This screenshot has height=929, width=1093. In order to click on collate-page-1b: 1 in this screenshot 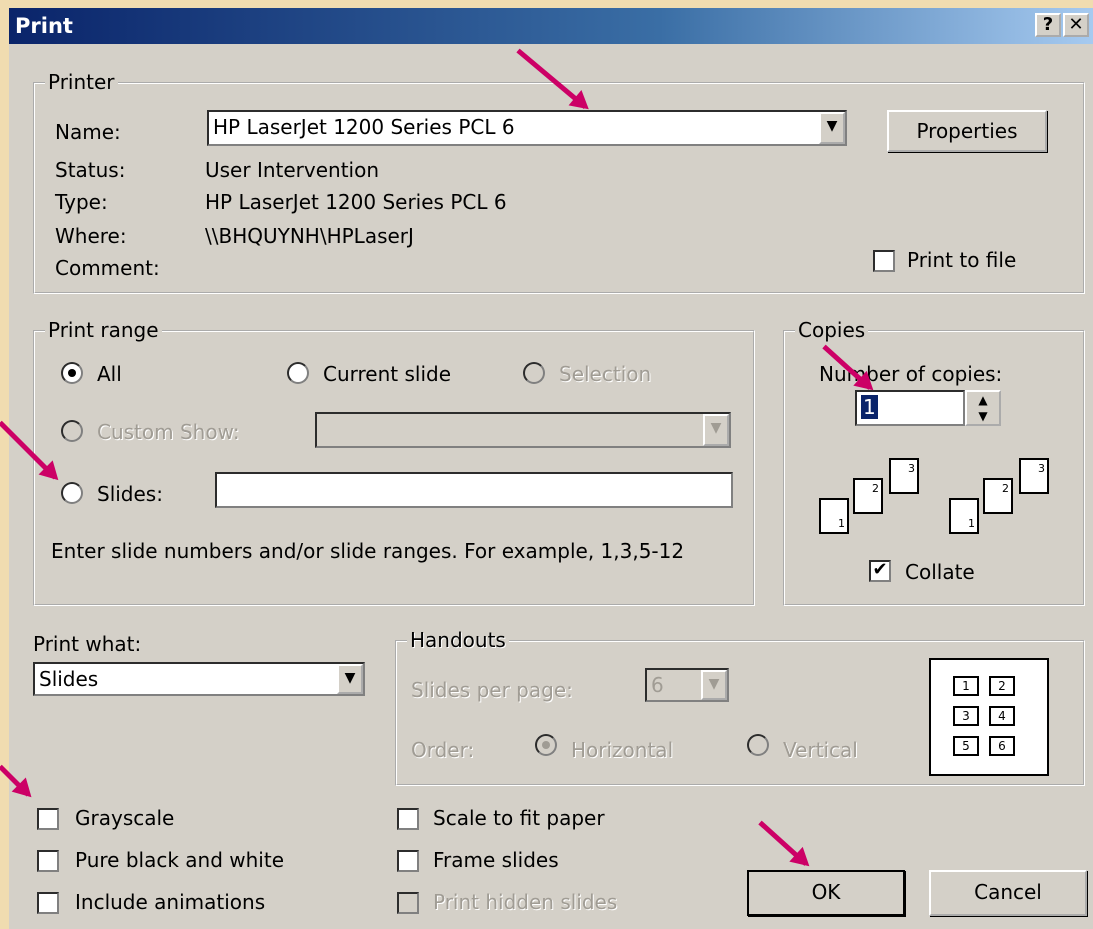, I will do `click(964, 516)`.